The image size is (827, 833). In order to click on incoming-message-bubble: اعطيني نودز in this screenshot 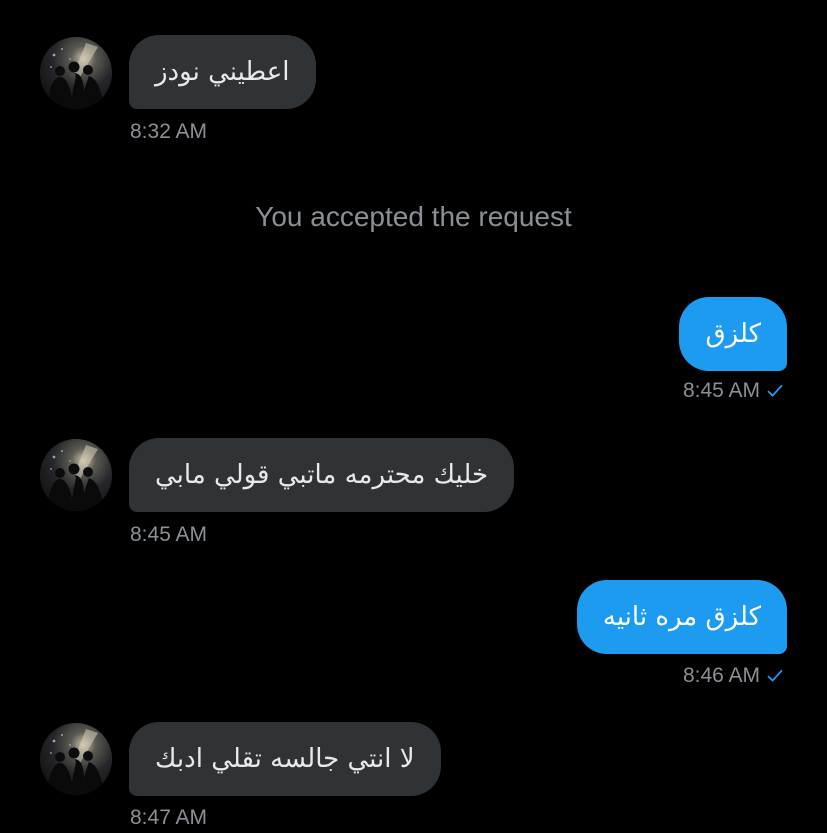, I will do `click(222, 72)`.